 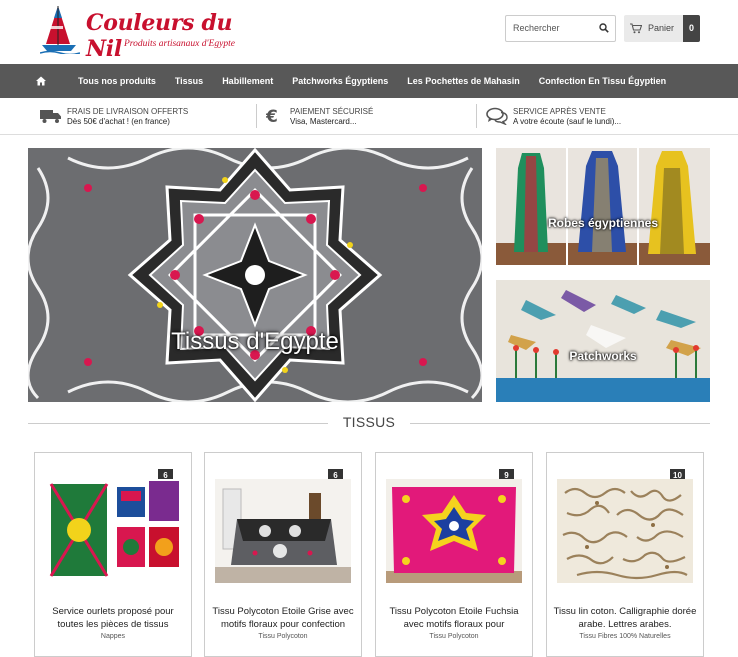 What do you see at coordinates (60, 30) in the screenshot?
I see `felucca-logo-icon` at bounding box center [60, 30].